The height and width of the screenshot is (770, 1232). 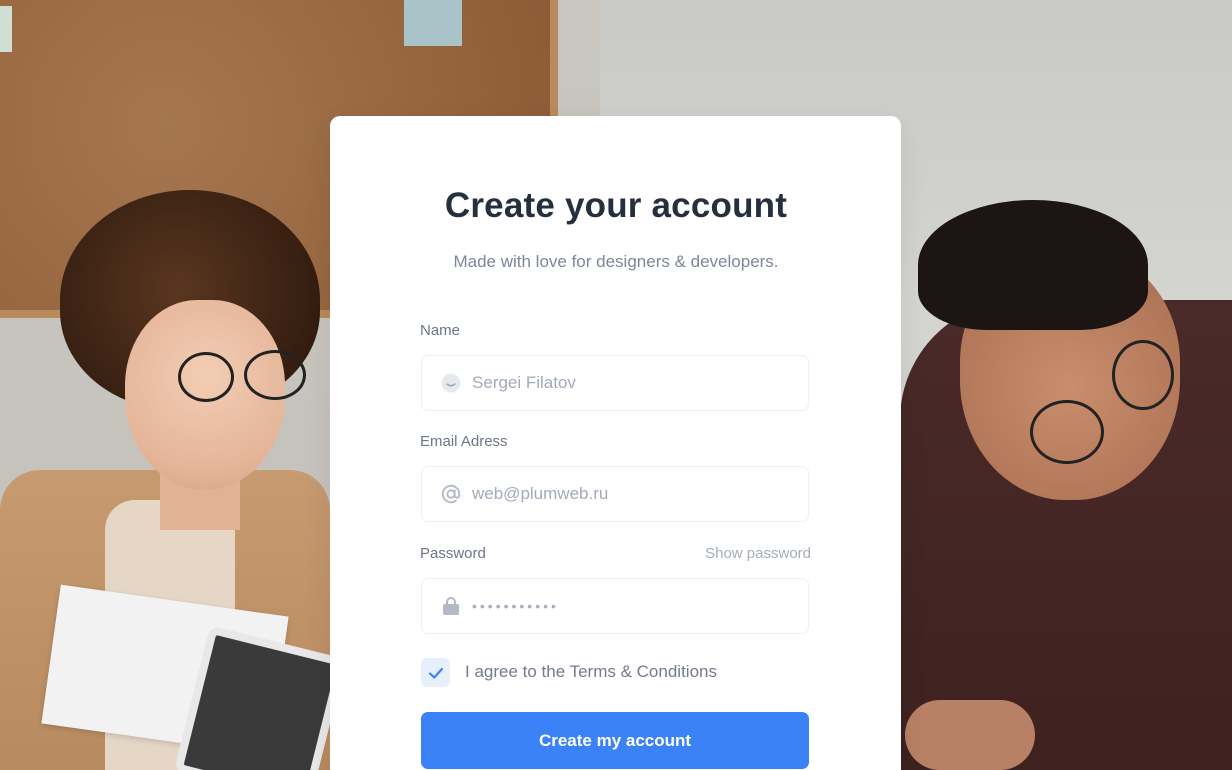 What do you see at coordinates (616, 205) in the screenshot?
I see `page-title: Create your account` at bounding box center [616, 205].